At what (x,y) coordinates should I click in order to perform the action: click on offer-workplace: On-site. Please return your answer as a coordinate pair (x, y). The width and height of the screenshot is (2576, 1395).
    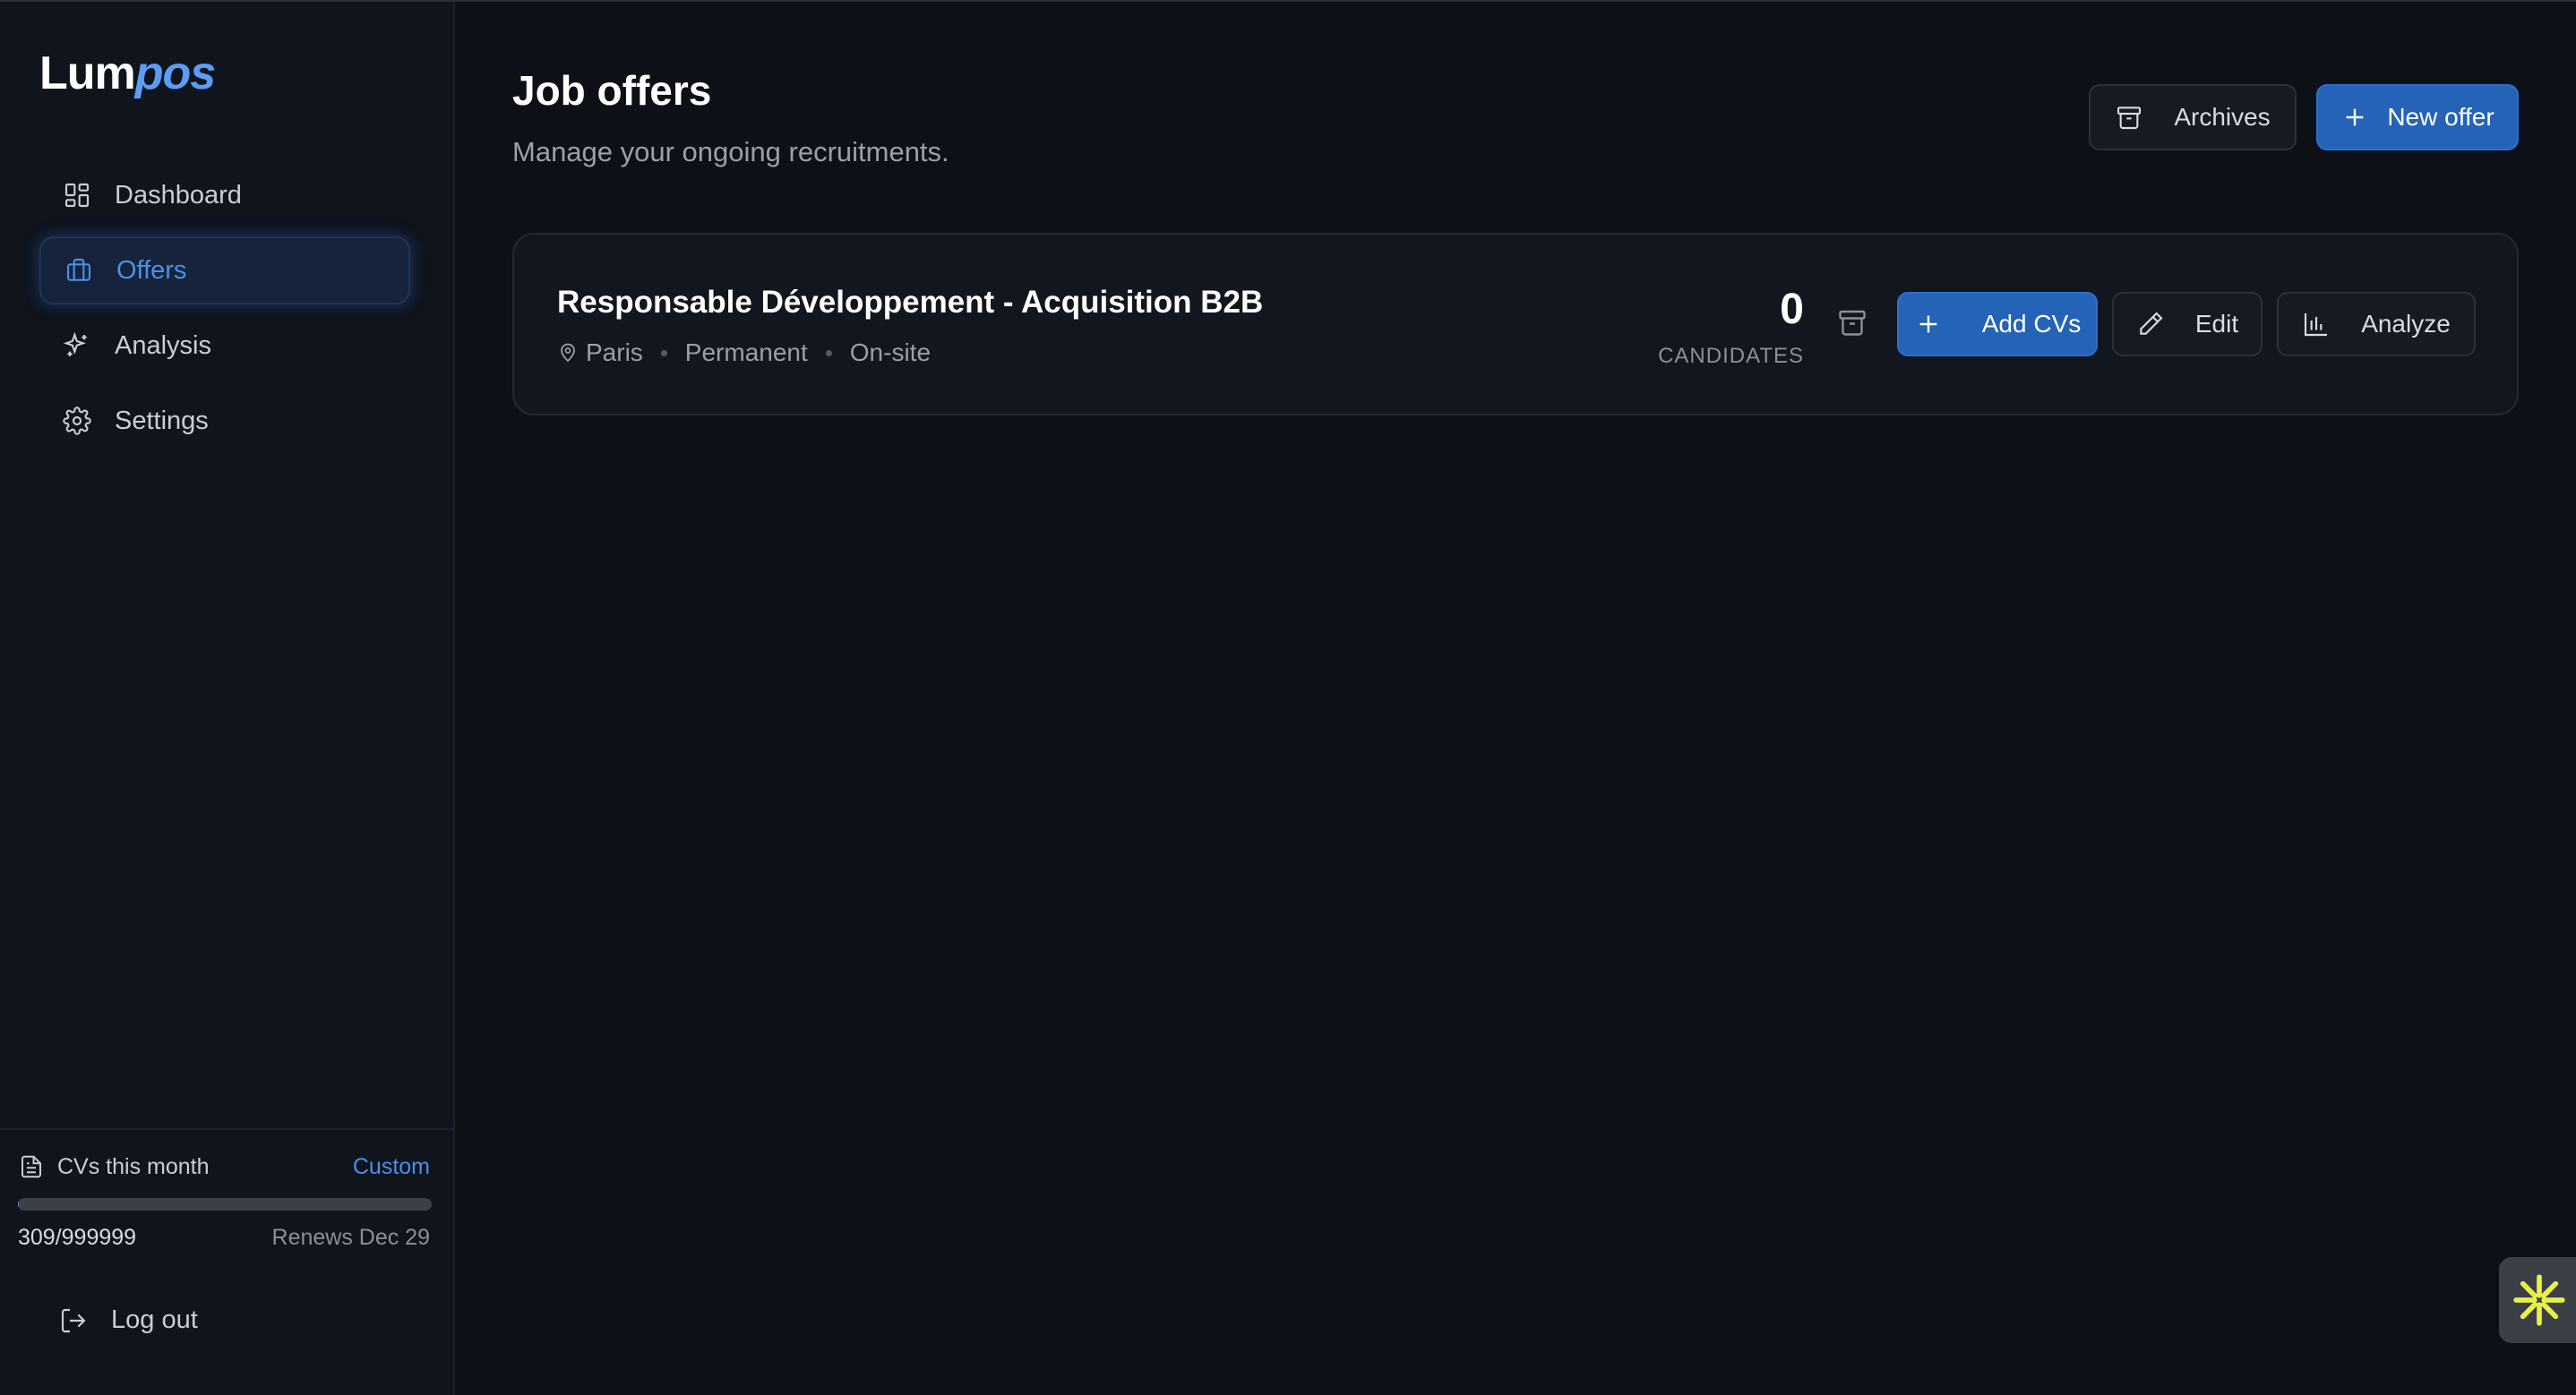
    Looking at the image, I should click on (890, 352).